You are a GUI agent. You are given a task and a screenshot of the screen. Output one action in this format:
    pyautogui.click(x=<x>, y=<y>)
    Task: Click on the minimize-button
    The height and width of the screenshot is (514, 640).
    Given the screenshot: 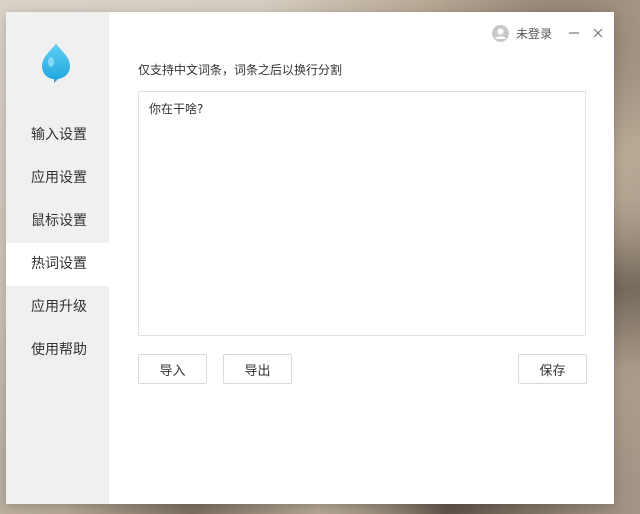 What is the action you would take?
    pyautogui.click(x=574, y=33)
    